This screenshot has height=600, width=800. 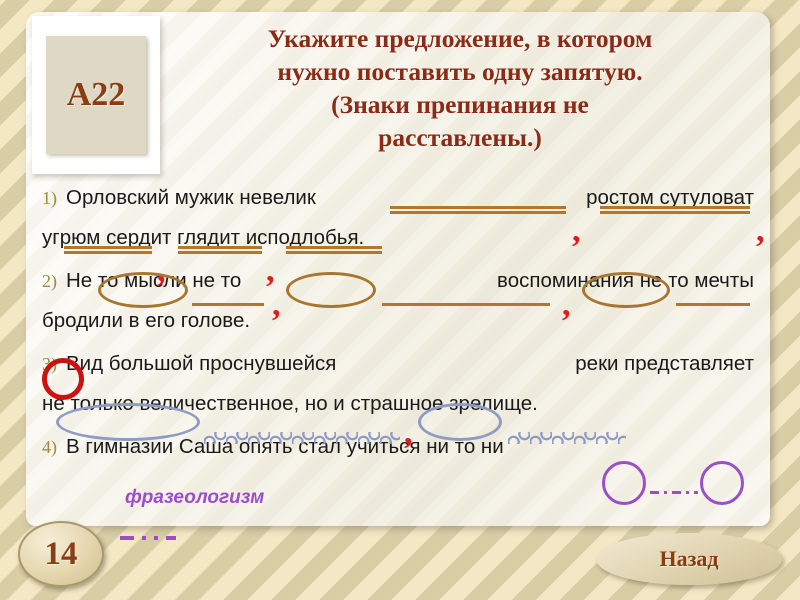 What do you see at coordinates (400, 238) in the screenshot?
I see `option-1-line-2: угрюм сердит глядит исподлобья.` at bounding box center [400, 238].